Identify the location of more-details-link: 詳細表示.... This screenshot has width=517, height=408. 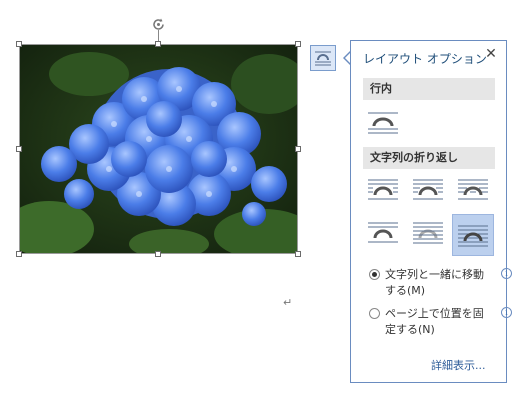
(458, 365).